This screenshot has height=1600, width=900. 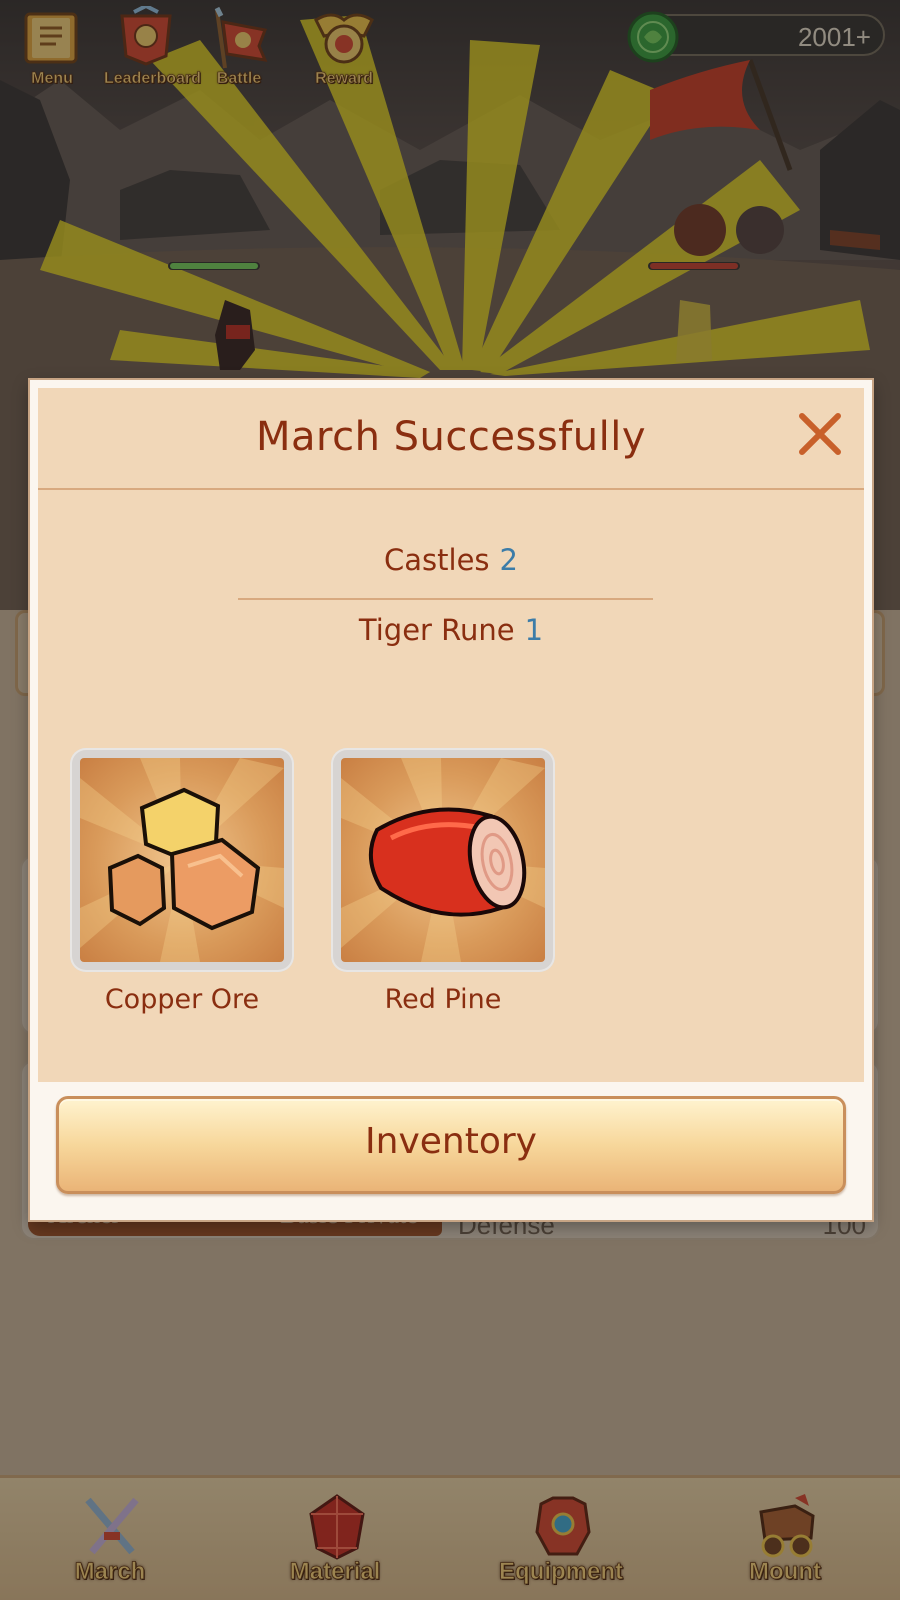 I want to click on stat-castles: Castles 2, so click(x=451, y=560).